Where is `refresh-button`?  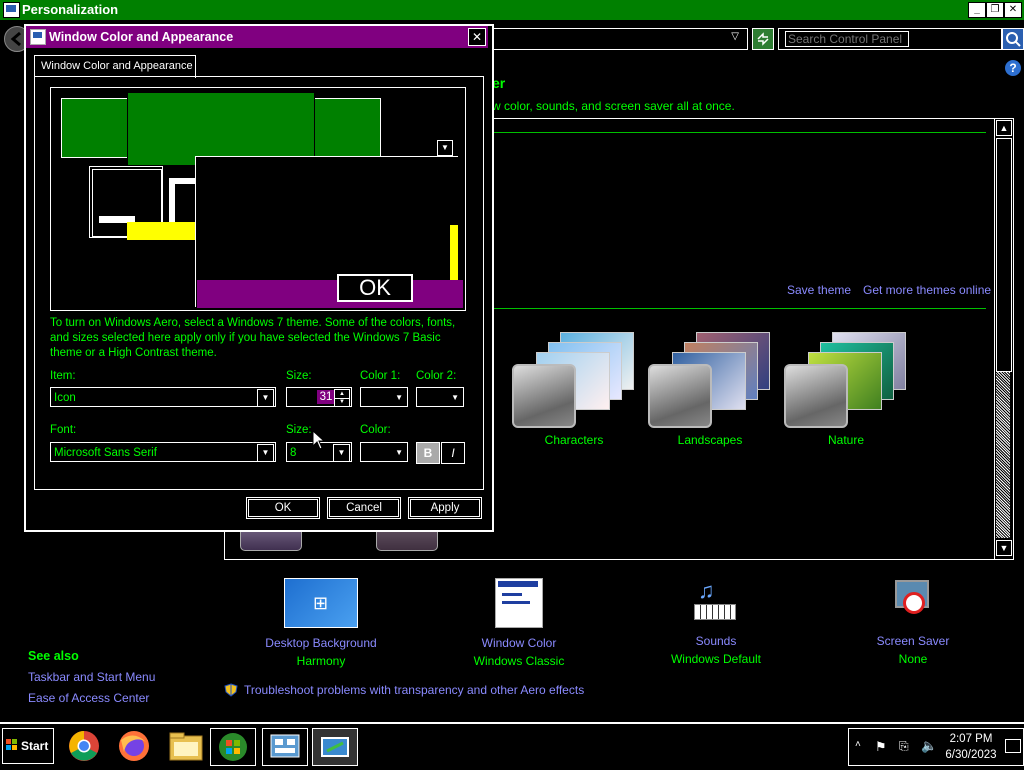 refresh-button is located at coordinates (763, 39).